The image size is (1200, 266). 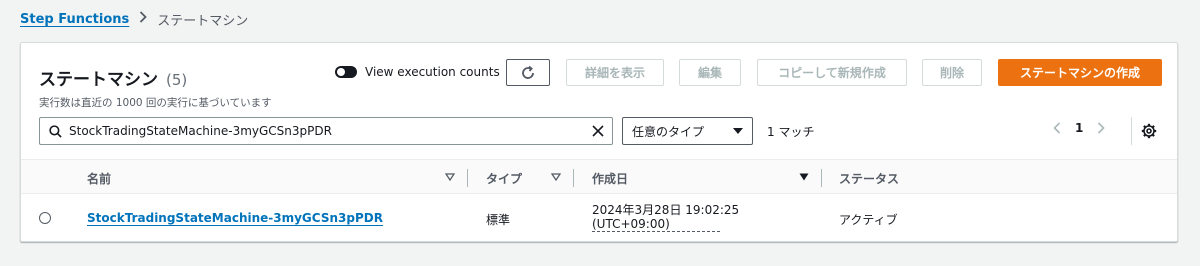 I want to click on refresh-button, so click(x=528, y=72).